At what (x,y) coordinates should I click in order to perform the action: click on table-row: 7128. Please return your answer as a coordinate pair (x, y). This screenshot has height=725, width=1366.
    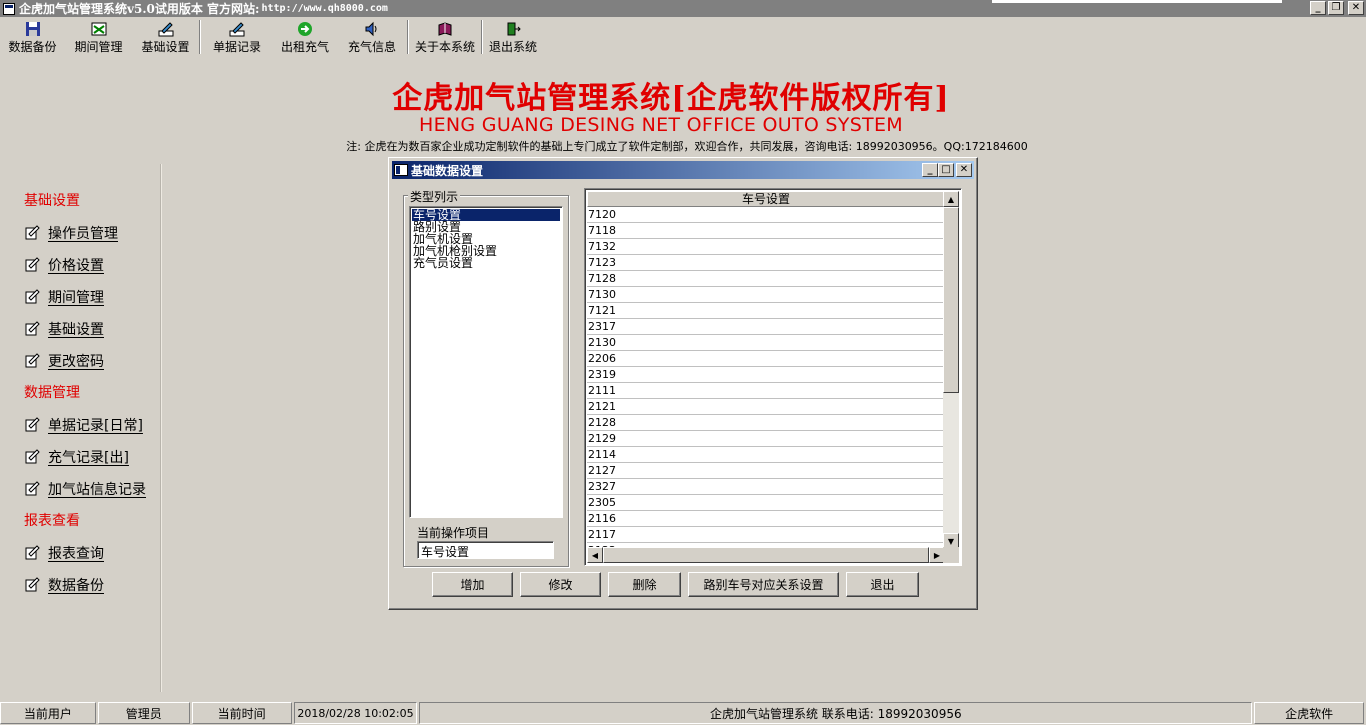
    Looking at the image, I should click on (766, 279).